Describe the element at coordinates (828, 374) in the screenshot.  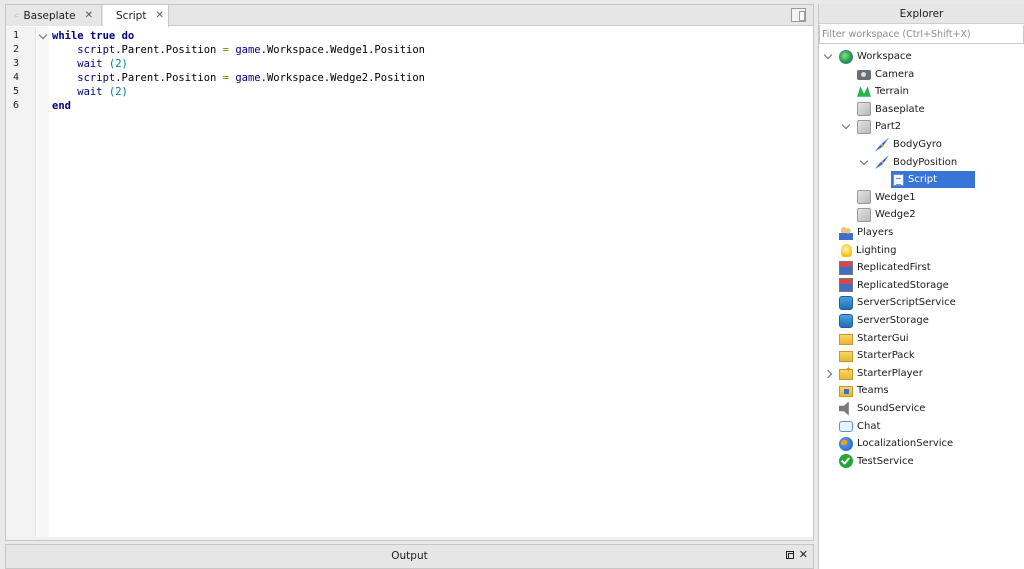
I see `chevron-right-icon` at that location.